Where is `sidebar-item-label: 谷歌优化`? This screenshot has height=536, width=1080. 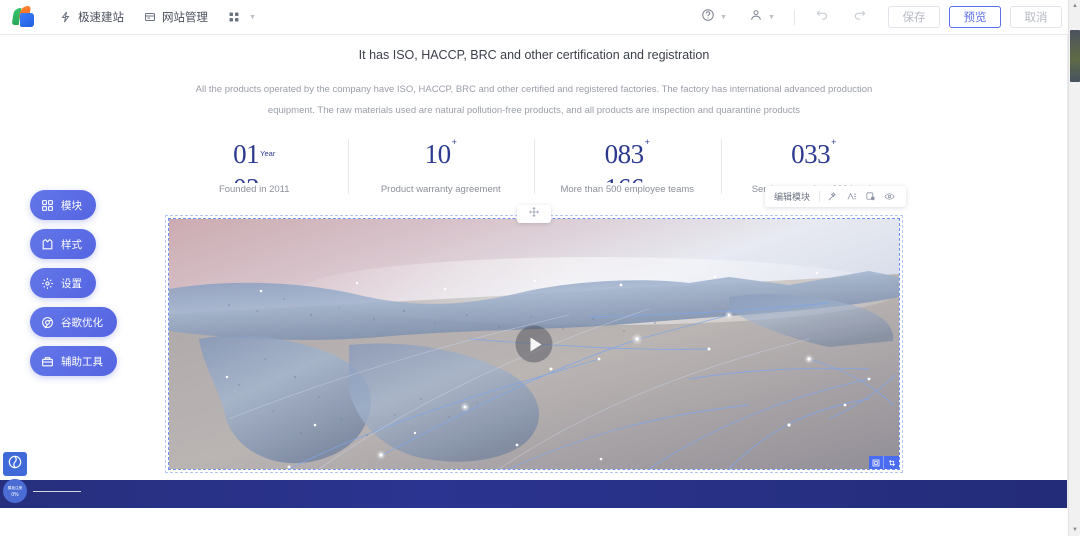 sidebar-item-label: 谷歌优化 is located at coordinates (82, 322).